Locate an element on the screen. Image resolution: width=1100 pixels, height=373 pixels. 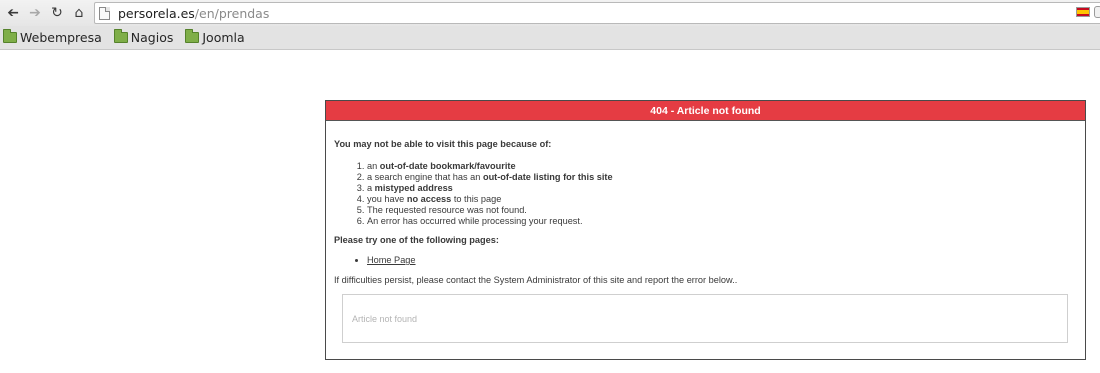
url-path: /en/prendas is located at coordinates (232, 13).